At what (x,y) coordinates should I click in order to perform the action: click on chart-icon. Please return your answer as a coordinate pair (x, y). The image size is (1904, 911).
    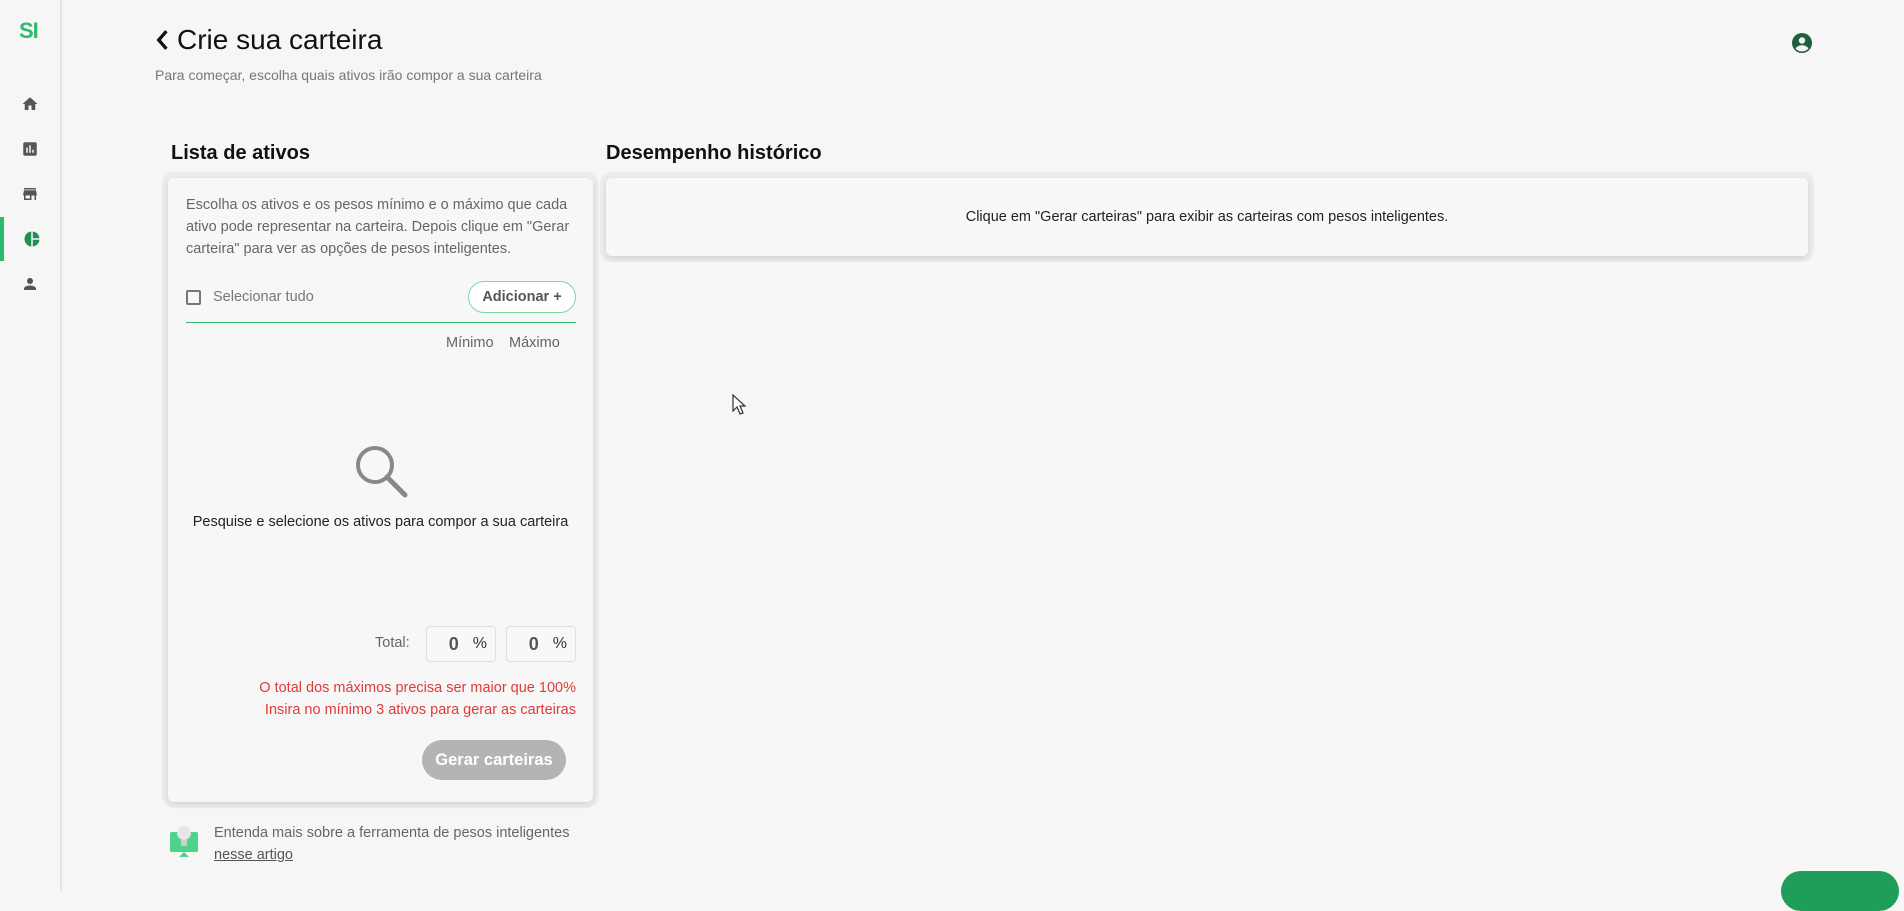
    Looking at the image, I should click on (30, 149).